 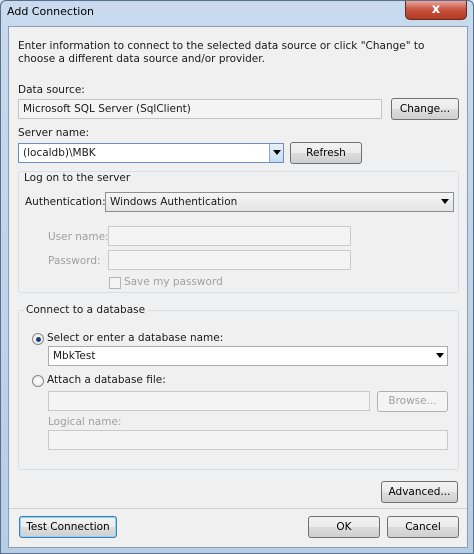 What do you see at coordinates (54, 133) in the screenshot?
I see `server-name-label: Server name:` at bounding box center [54, 133].